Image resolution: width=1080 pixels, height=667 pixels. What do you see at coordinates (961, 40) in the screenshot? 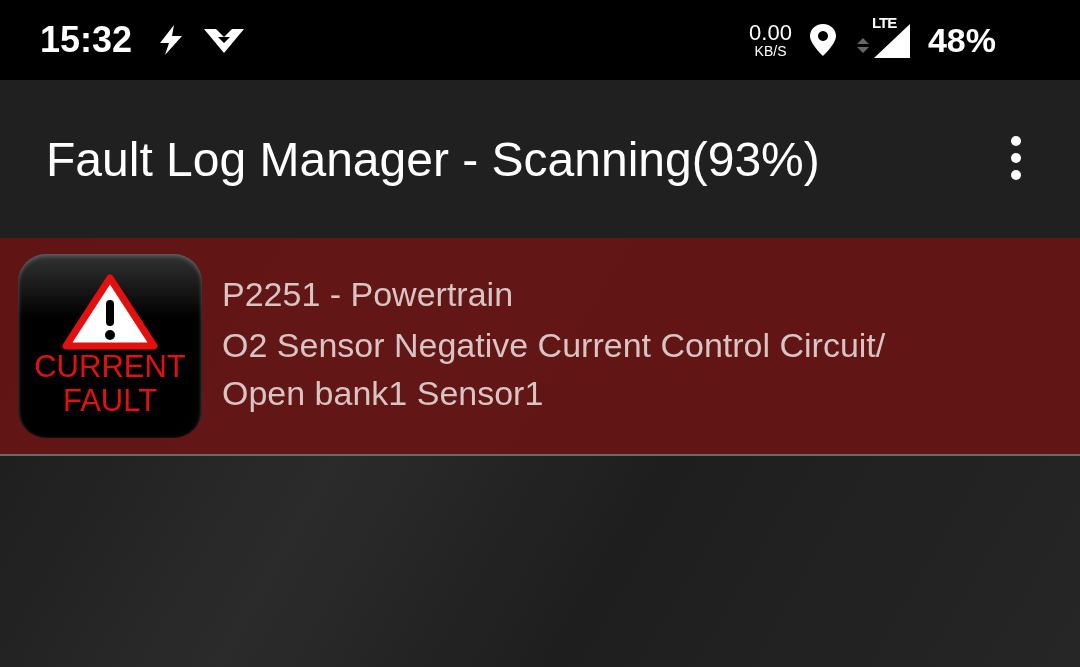
I see `battery-text: 48%` at bounding box center [961, 40].